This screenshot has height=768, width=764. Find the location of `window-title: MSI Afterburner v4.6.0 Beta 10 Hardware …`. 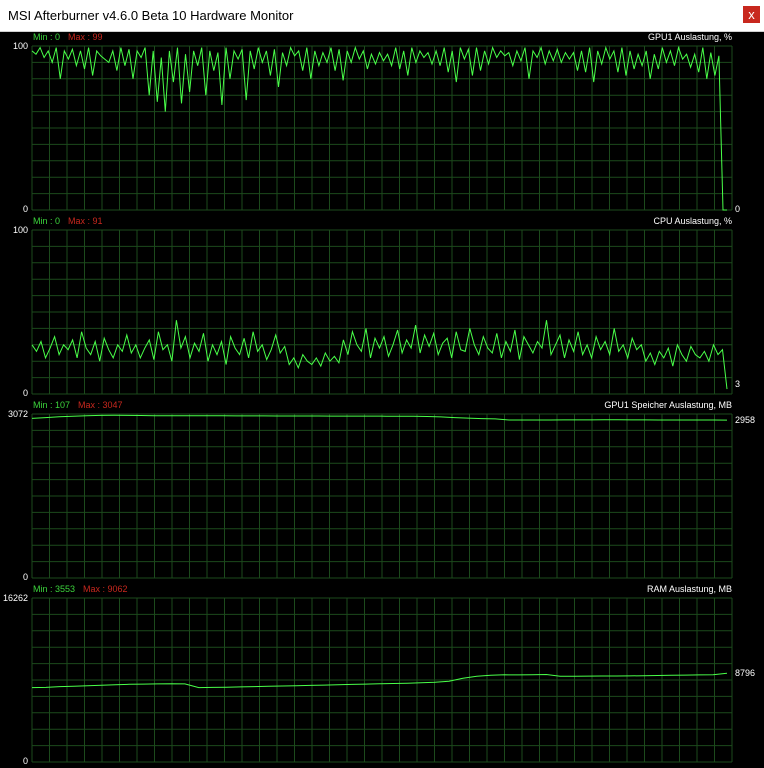

window-title: MSI Afterburner v4.6.0 Beta 10 Hardware … is located at coordinates (151, 15).